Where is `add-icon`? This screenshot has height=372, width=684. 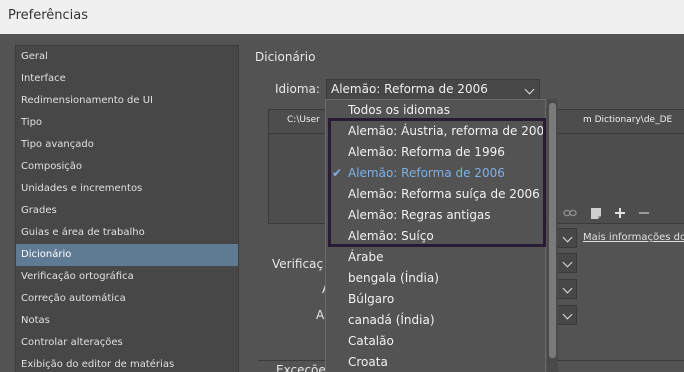
add-icon is located at coordinates (620, 213).